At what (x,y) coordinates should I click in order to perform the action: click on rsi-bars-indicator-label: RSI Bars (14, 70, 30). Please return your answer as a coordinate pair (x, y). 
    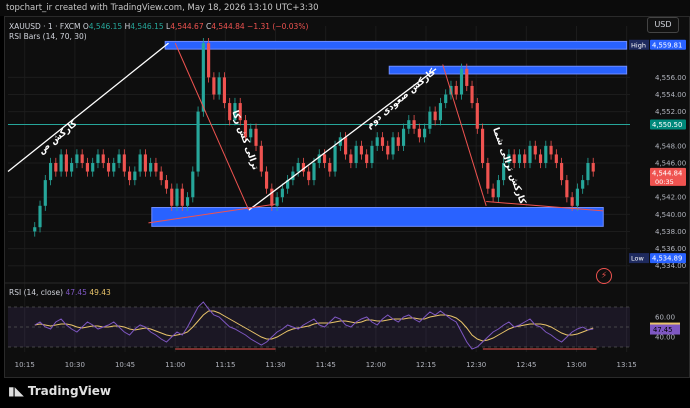
    Looking at the image, I should click on (48, 36).